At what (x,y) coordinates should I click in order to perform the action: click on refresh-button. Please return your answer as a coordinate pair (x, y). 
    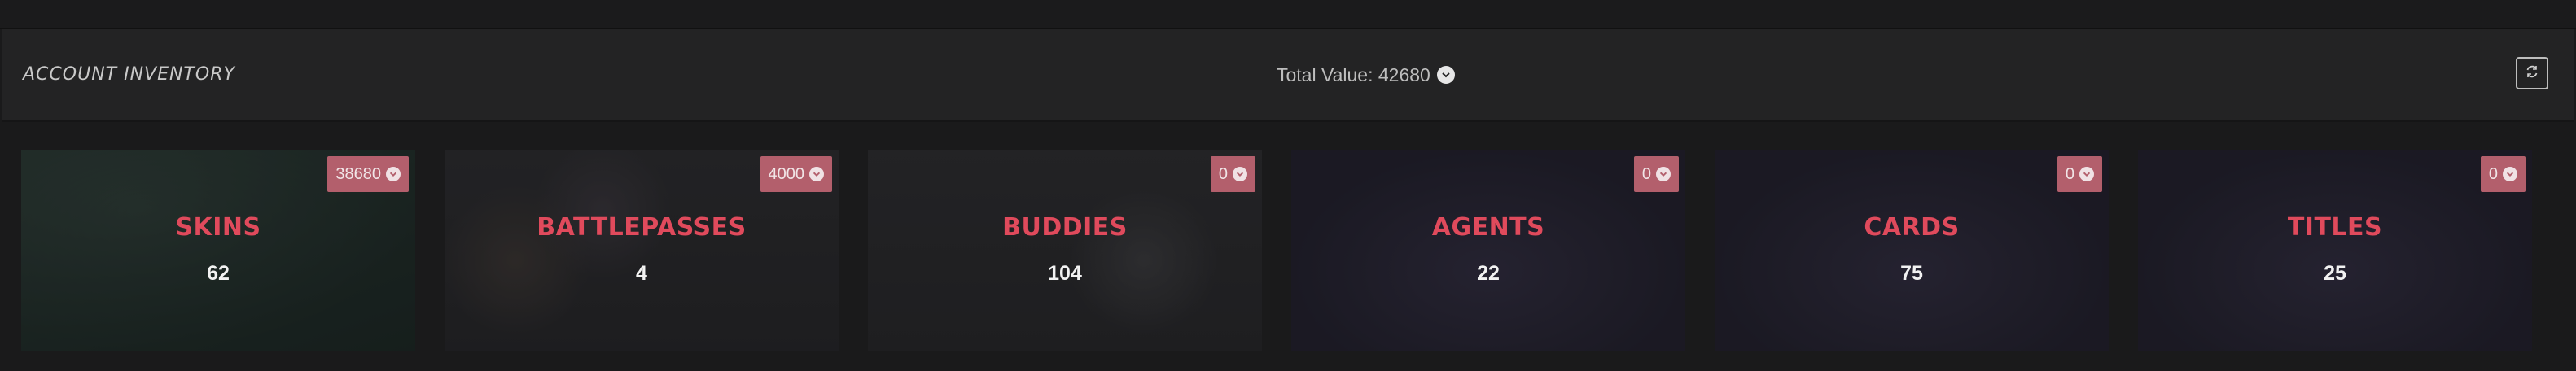
    Looking at the image, I should click on (2532, 73).